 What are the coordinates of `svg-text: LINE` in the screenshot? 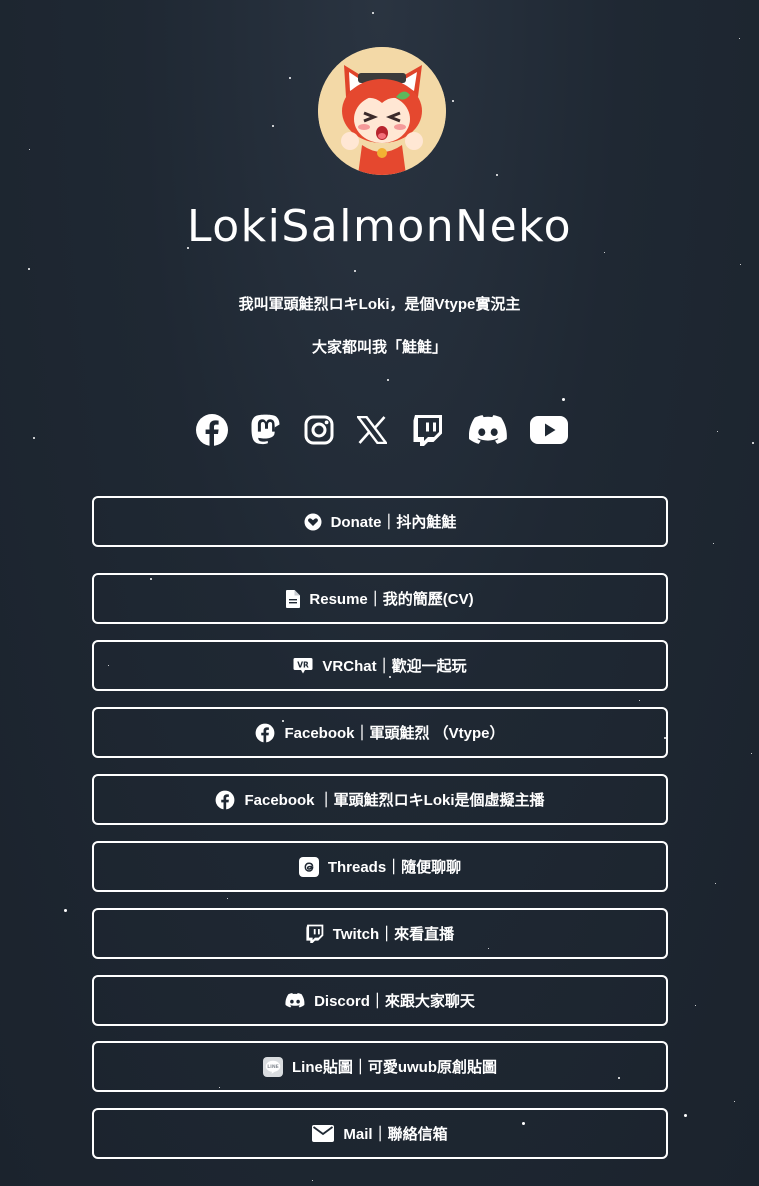 It's located at (273, 1067).